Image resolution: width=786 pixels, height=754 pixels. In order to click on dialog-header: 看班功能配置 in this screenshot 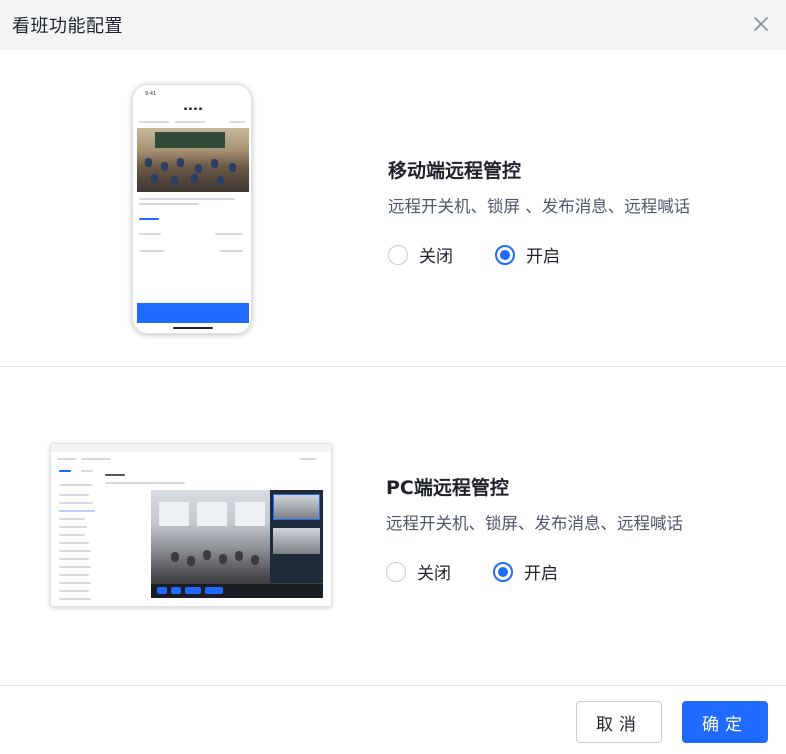, I will do `click(393, 25)`.